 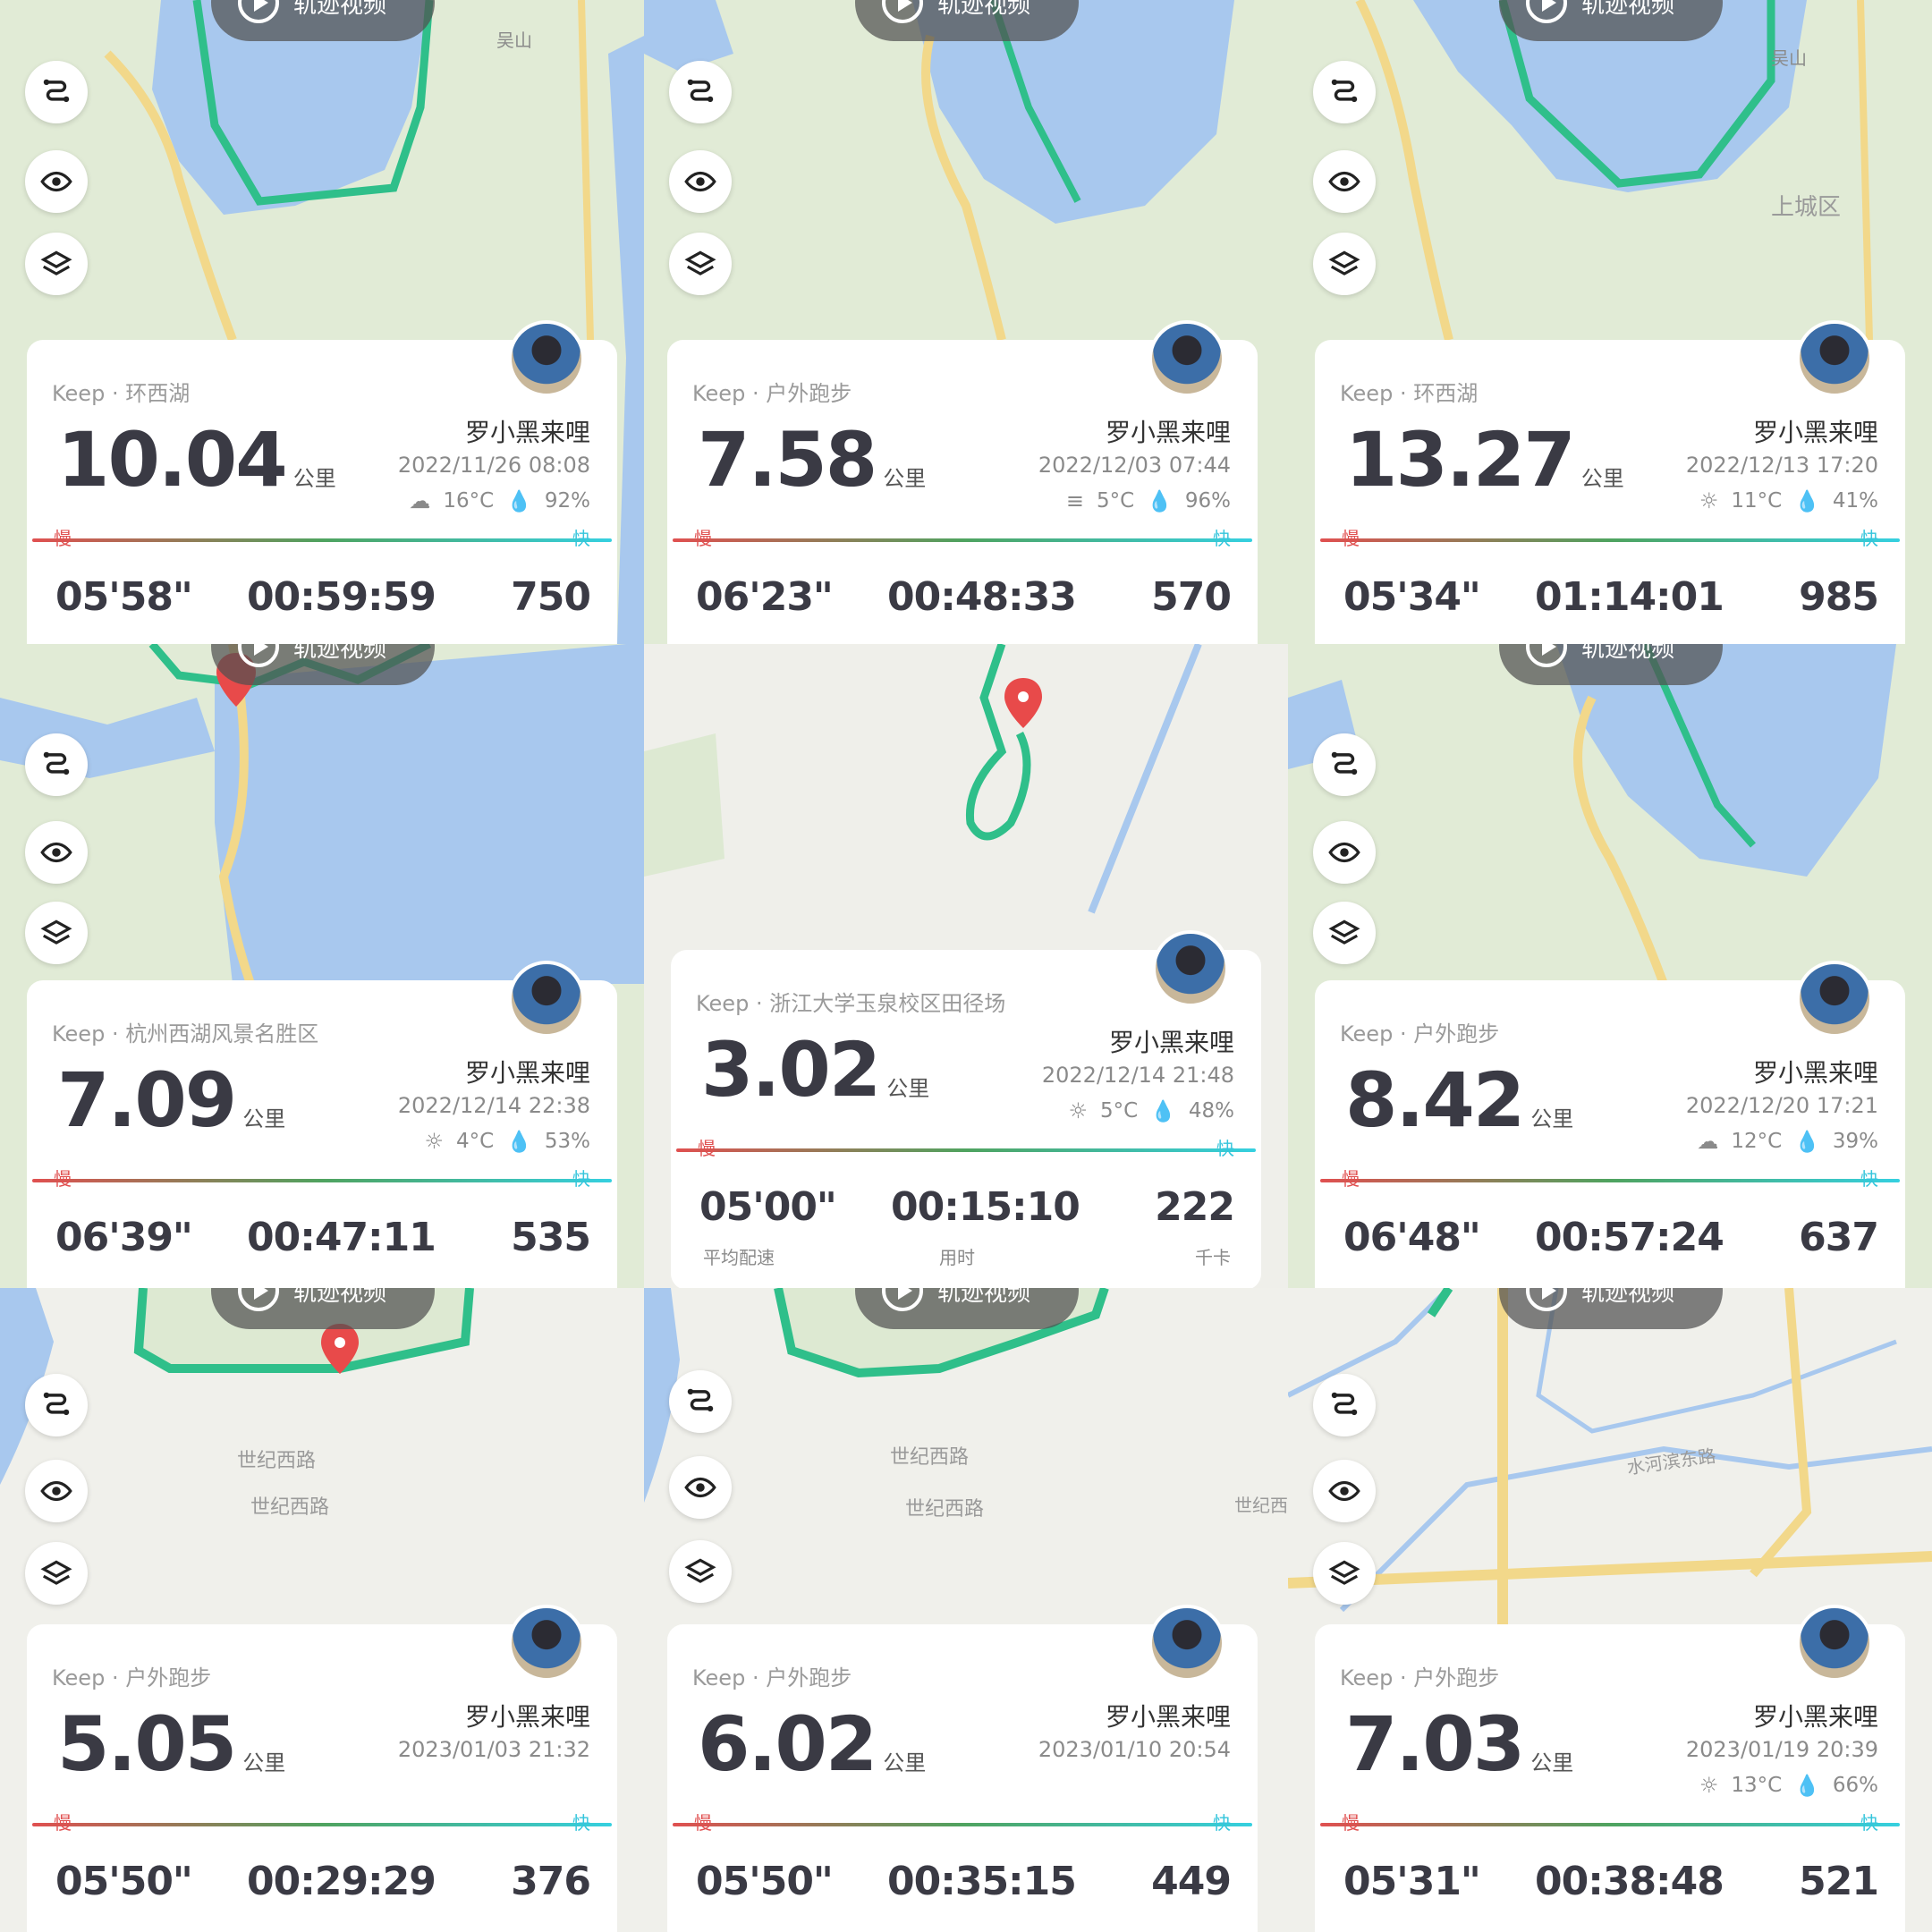 I want to click on activity-date: 2022/12/03 07:44, so click(x=1134, y=465).